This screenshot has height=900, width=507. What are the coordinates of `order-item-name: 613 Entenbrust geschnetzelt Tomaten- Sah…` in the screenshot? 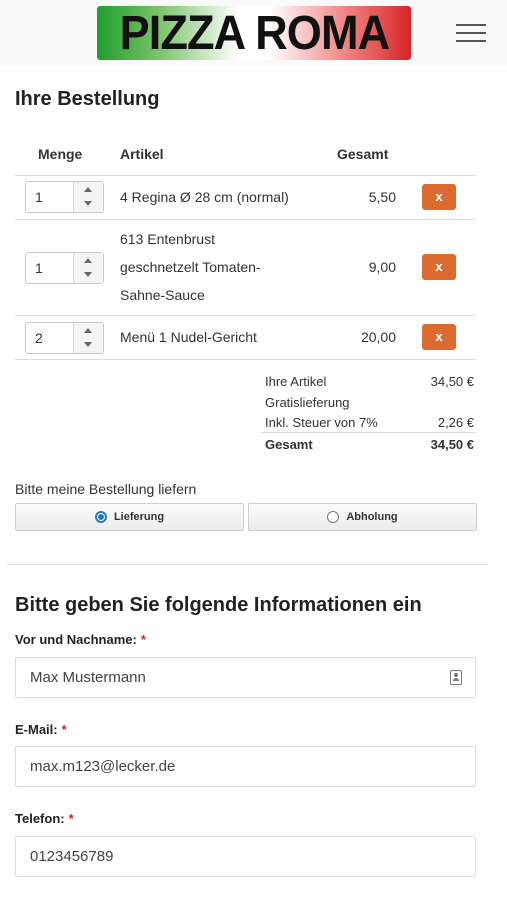 It's located at (190, 267).